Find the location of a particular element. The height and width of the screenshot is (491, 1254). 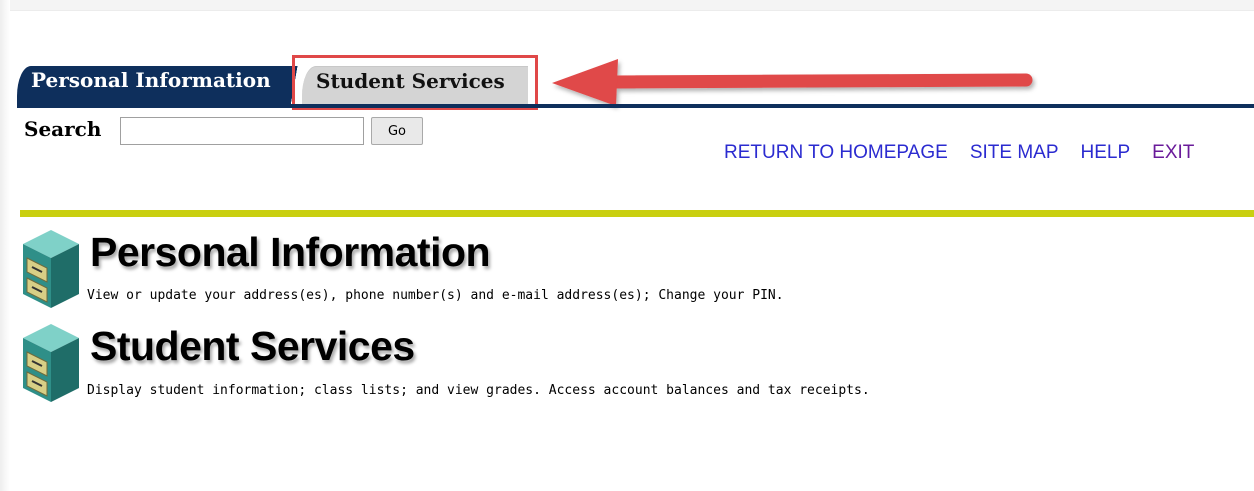

tab-bar-underline is located at coordinates (635, 106).